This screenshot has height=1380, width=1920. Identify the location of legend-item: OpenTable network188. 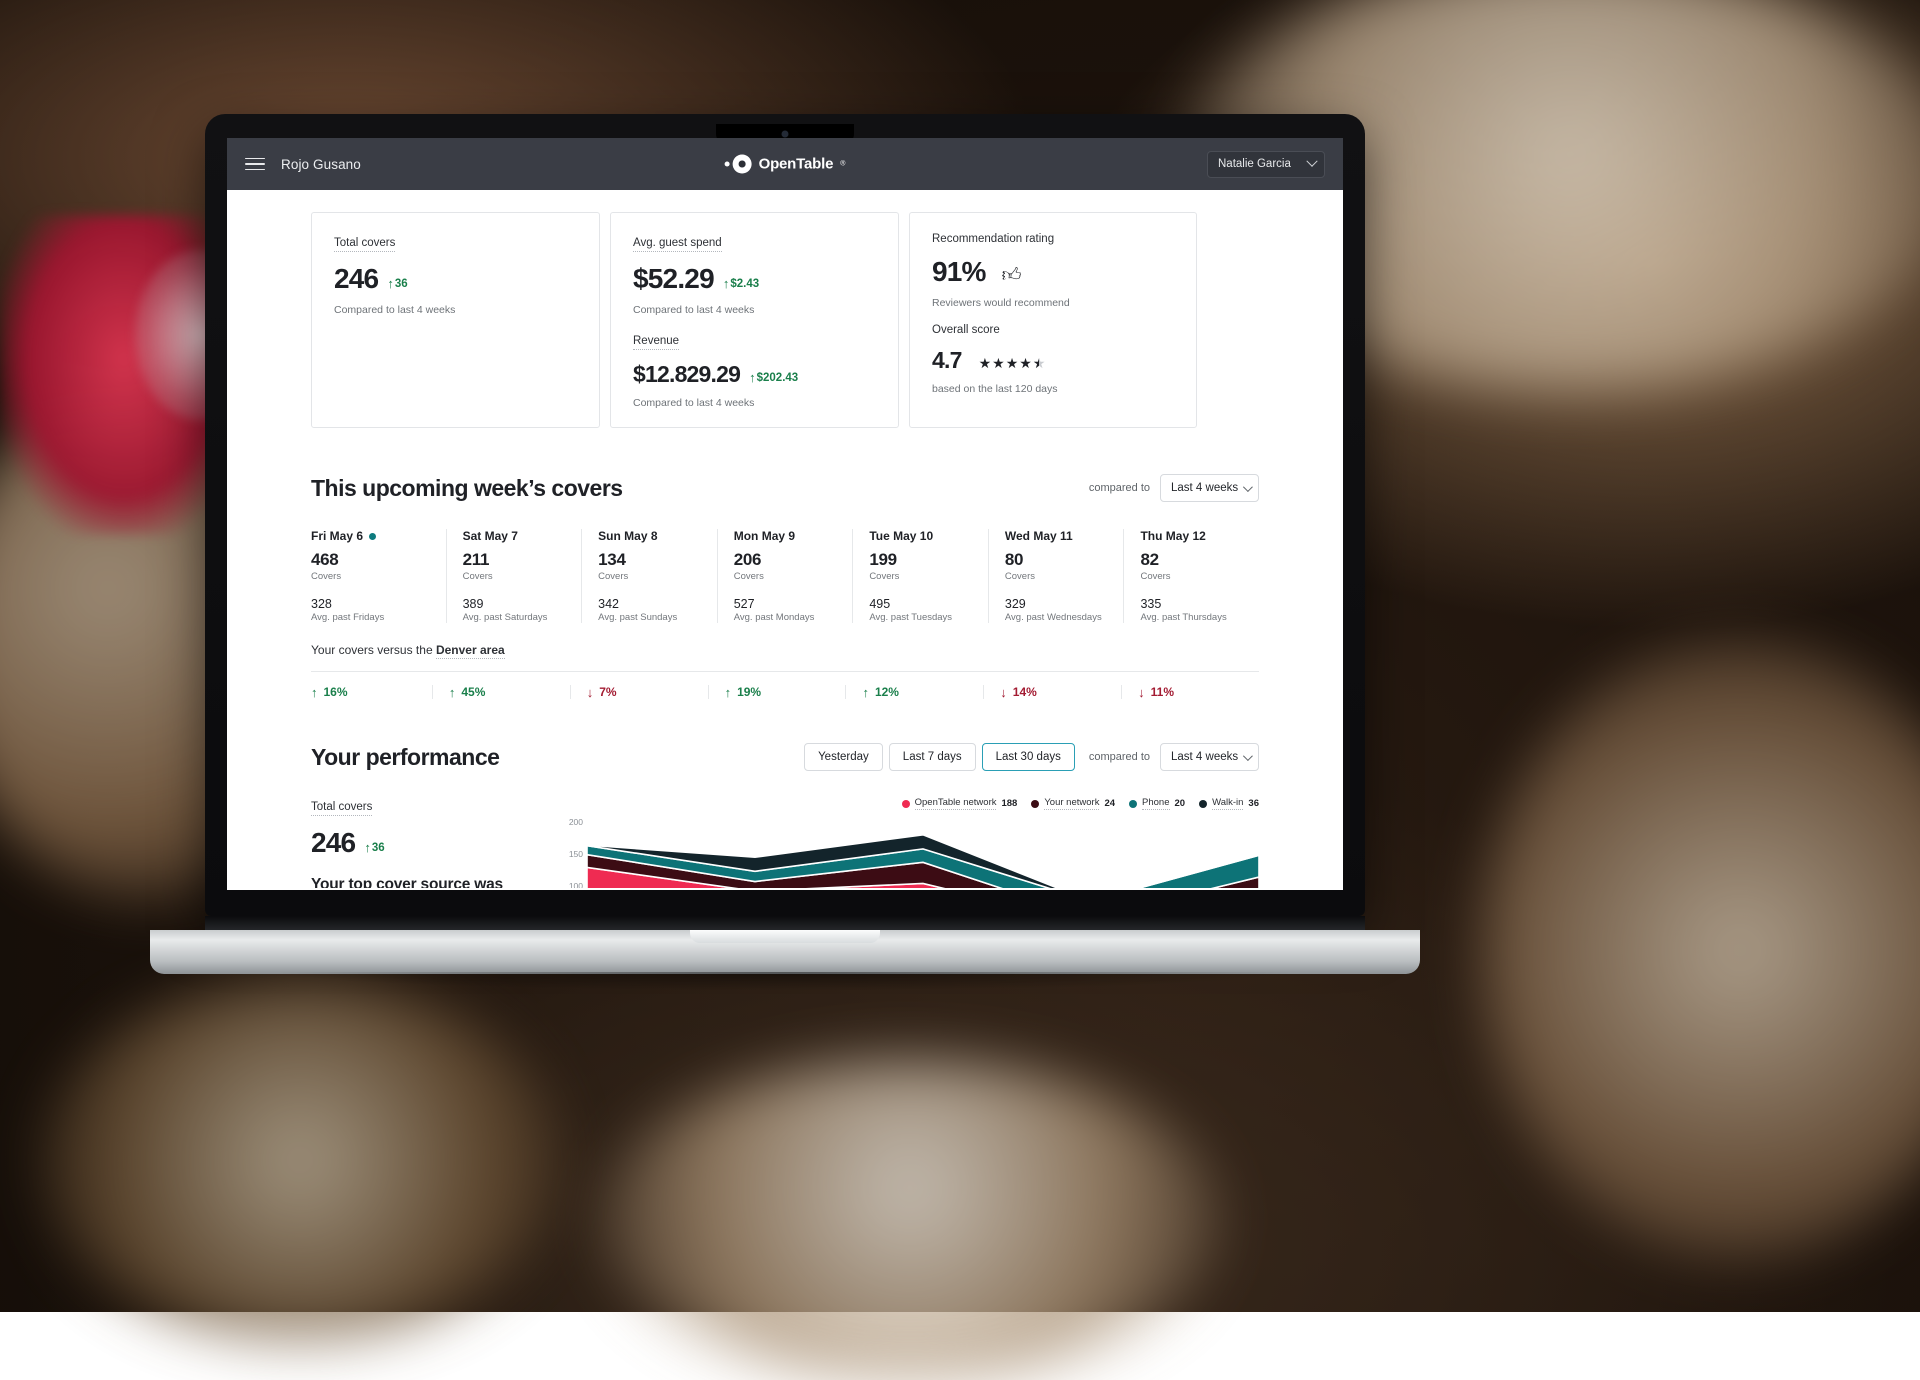
(960, 803).